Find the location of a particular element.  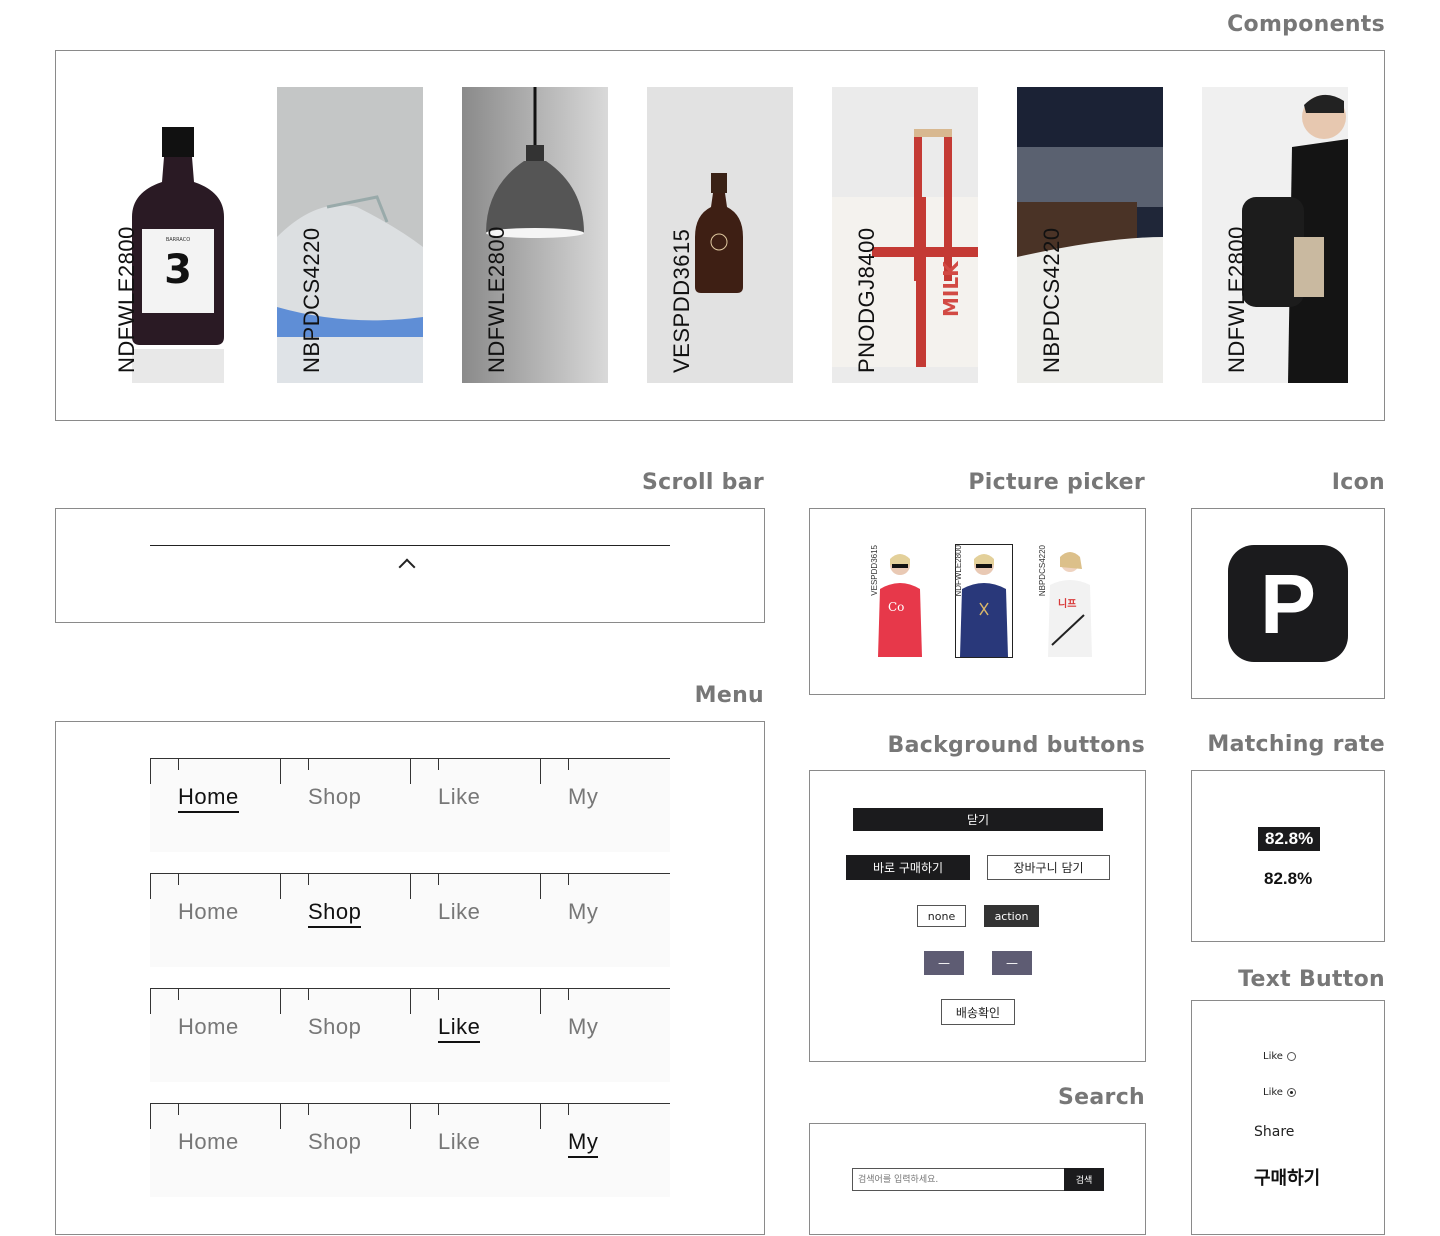

like-toggle-selected: Like is located at coordinates (1279, 1092).